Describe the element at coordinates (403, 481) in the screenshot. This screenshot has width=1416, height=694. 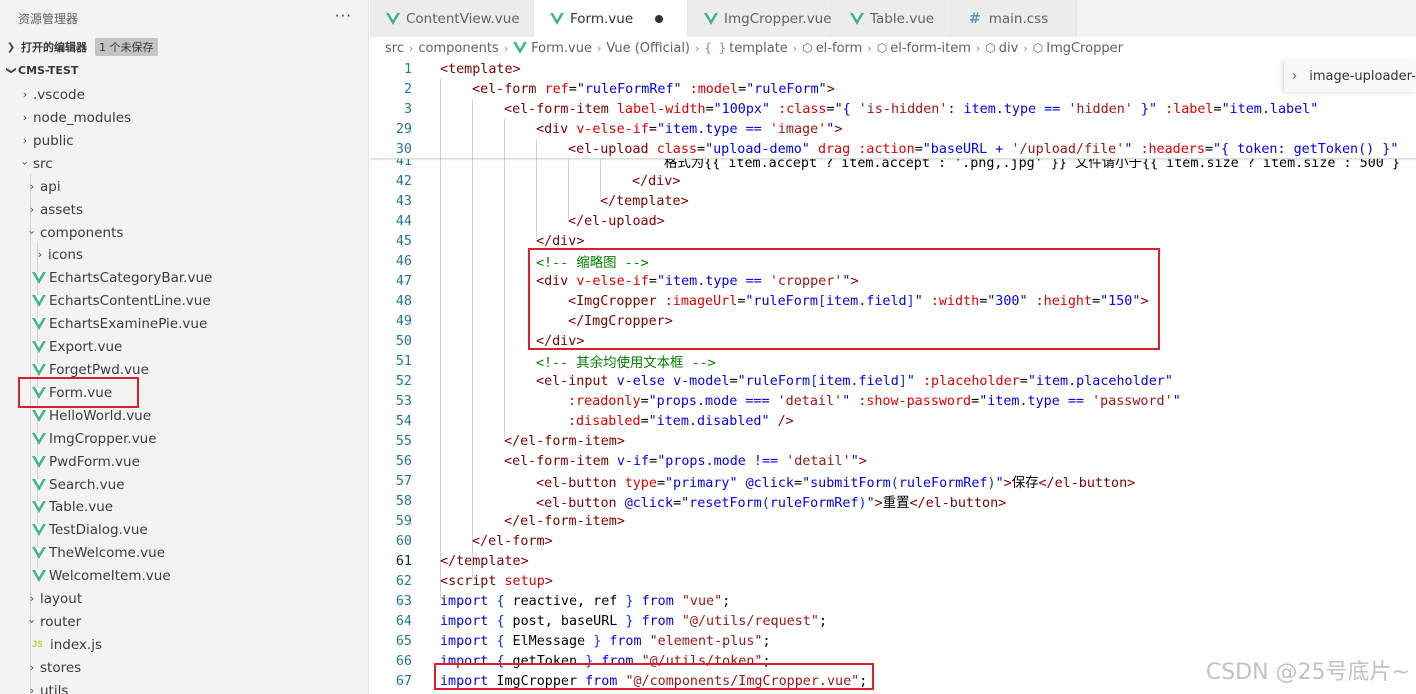
I see `line-number: 57` at that location.